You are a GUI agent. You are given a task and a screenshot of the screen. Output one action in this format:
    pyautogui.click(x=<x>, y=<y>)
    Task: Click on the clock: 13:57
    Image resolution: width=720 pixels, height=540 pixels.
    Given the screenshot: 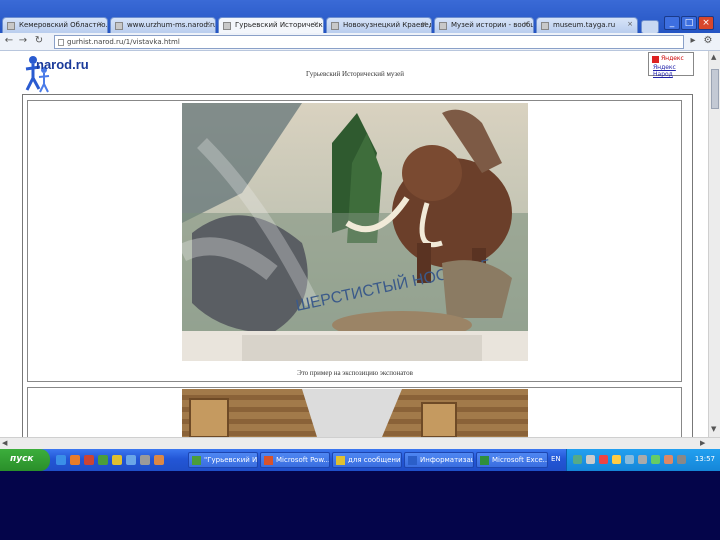 What is the action you would take?
    pyautogui.click(x=705, y=459)
    